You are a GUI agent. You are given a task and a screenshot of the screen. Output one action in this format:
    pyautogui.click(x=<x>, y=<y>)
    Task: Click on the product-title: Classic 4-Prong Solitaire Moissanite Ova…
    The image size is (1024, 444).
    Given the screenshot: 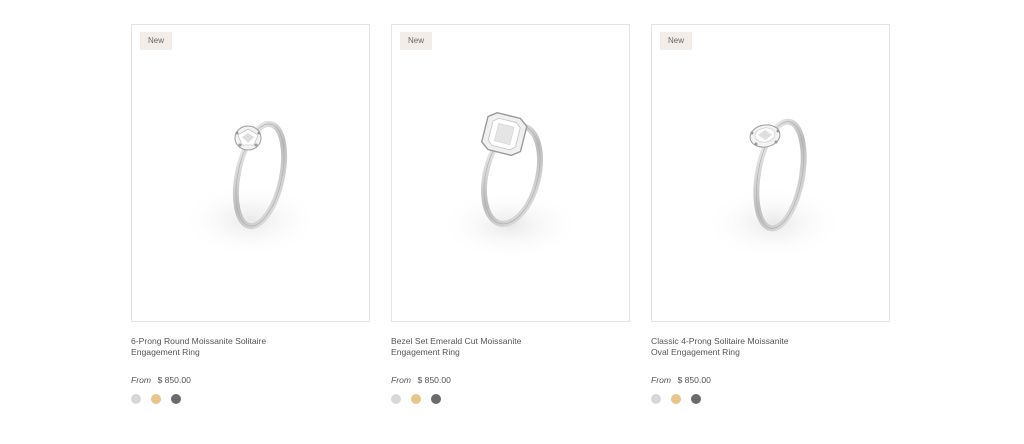 What is the action you would take?
    pyautogui.click(x=741, y=348)
    